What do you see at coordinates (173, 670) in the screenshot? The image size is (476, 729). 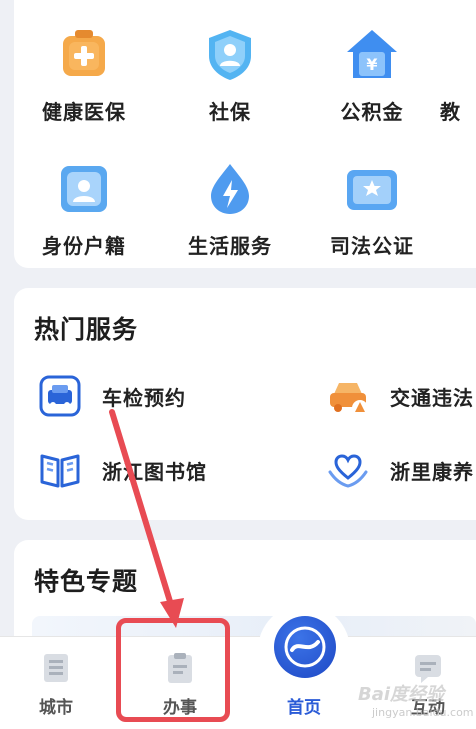 I see `annotation-highlight-box` at bounding box center [173, 670].